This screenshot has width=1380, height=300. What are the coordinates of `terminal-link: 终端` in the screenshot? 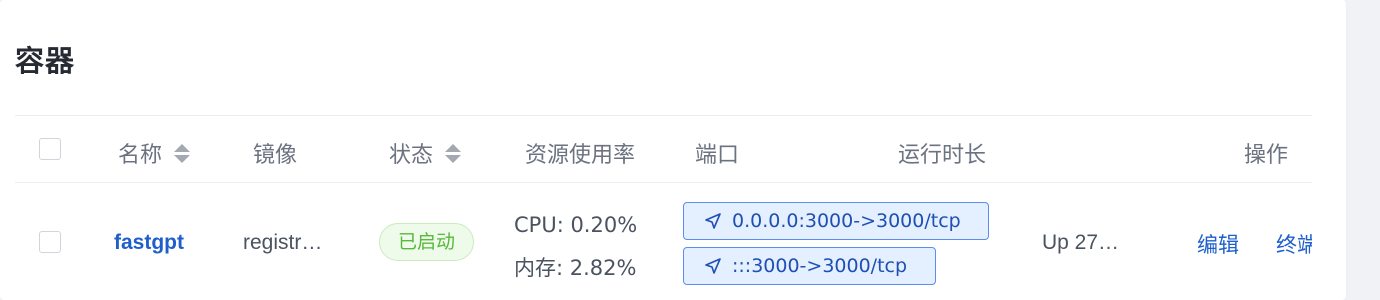 It's located at (1294, 244).